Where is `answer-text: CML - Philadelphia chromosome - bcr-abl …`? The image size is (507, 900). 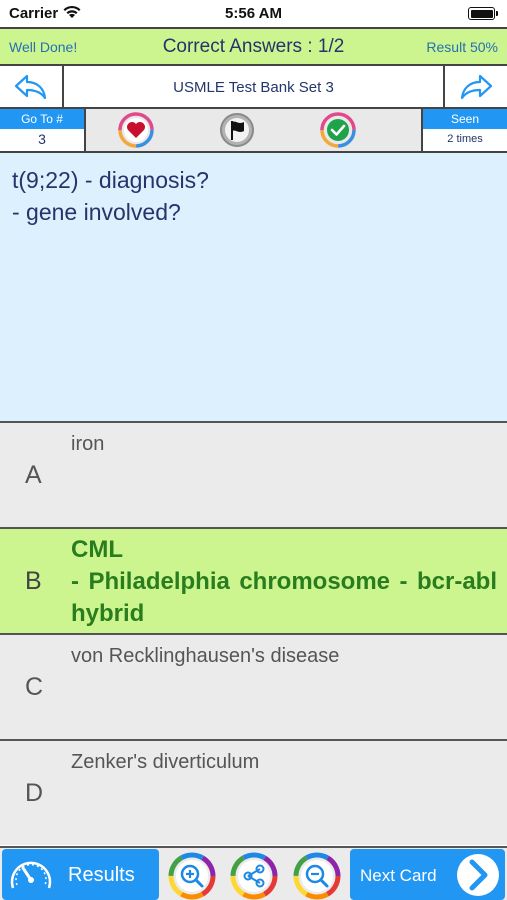 answer-text: CML - Philadelphia chromosome - bcr-abl … is located at coordinates (284, 581).